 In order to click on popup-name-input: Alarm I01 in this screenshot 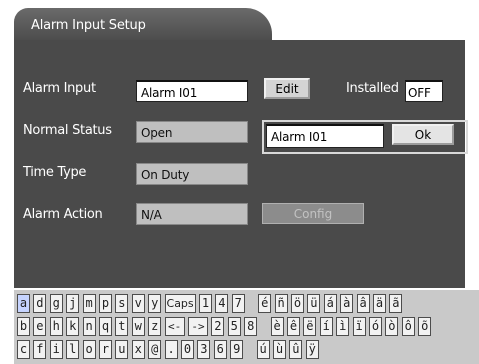, I will do `click(325, 136)`.